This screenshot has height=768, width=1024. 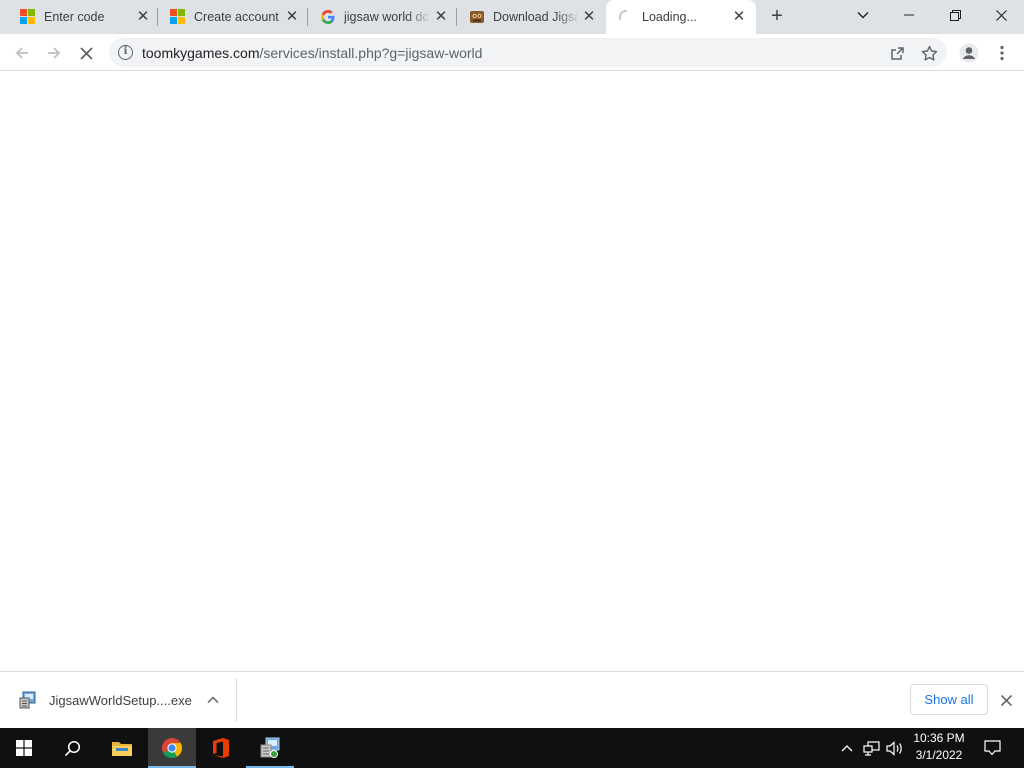 I want to click on start-button, so click(x=24, y=748).